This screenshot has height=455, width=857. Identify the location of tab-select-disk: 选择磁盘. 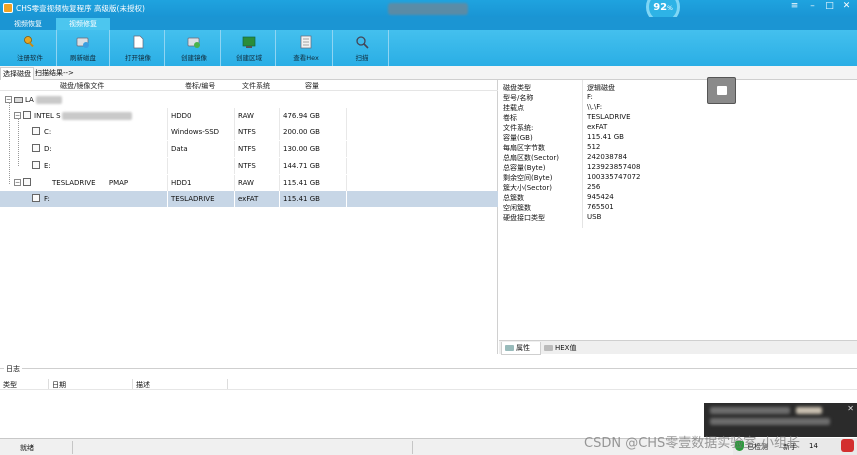
(17, 73).